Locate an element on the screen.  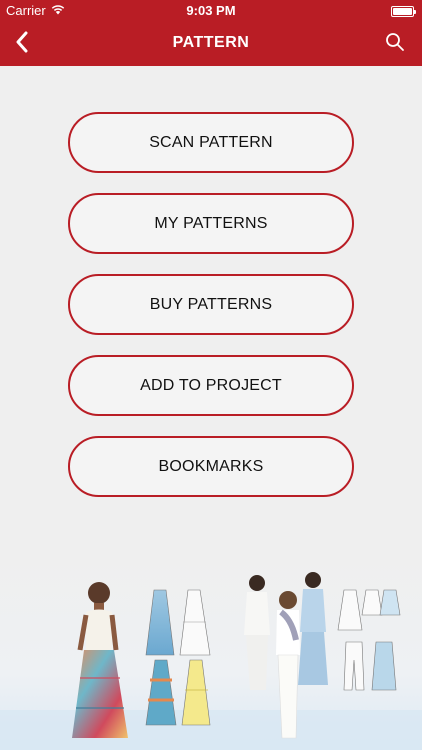
my-patterns-button: MY PATTERNS is located at coordinates (211, 223).